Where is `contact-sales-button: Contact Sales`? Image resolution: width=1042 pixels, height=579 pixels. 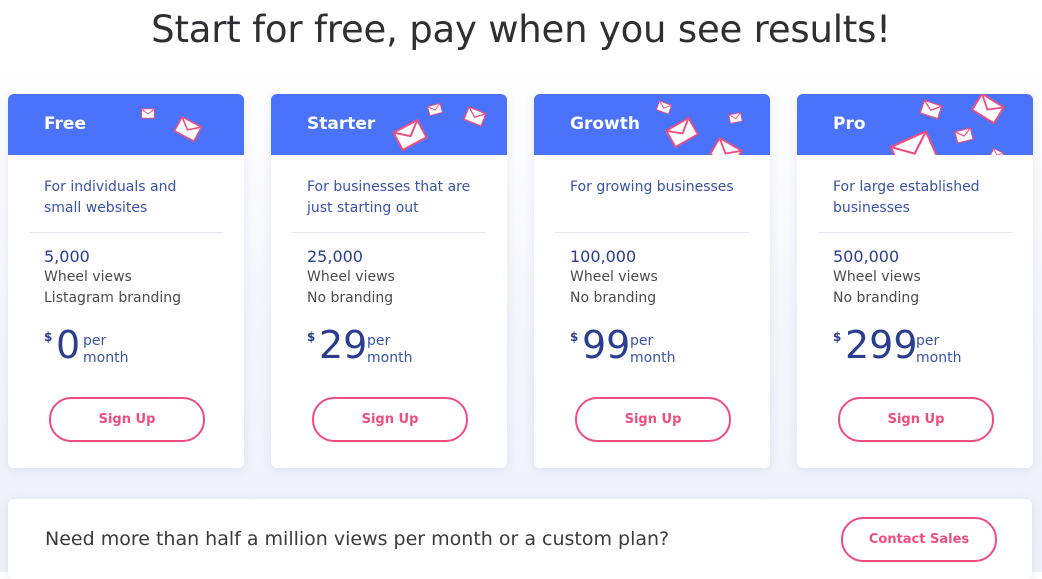 contact-sales-button: Contact Sales is located at coordinates (919, 539).